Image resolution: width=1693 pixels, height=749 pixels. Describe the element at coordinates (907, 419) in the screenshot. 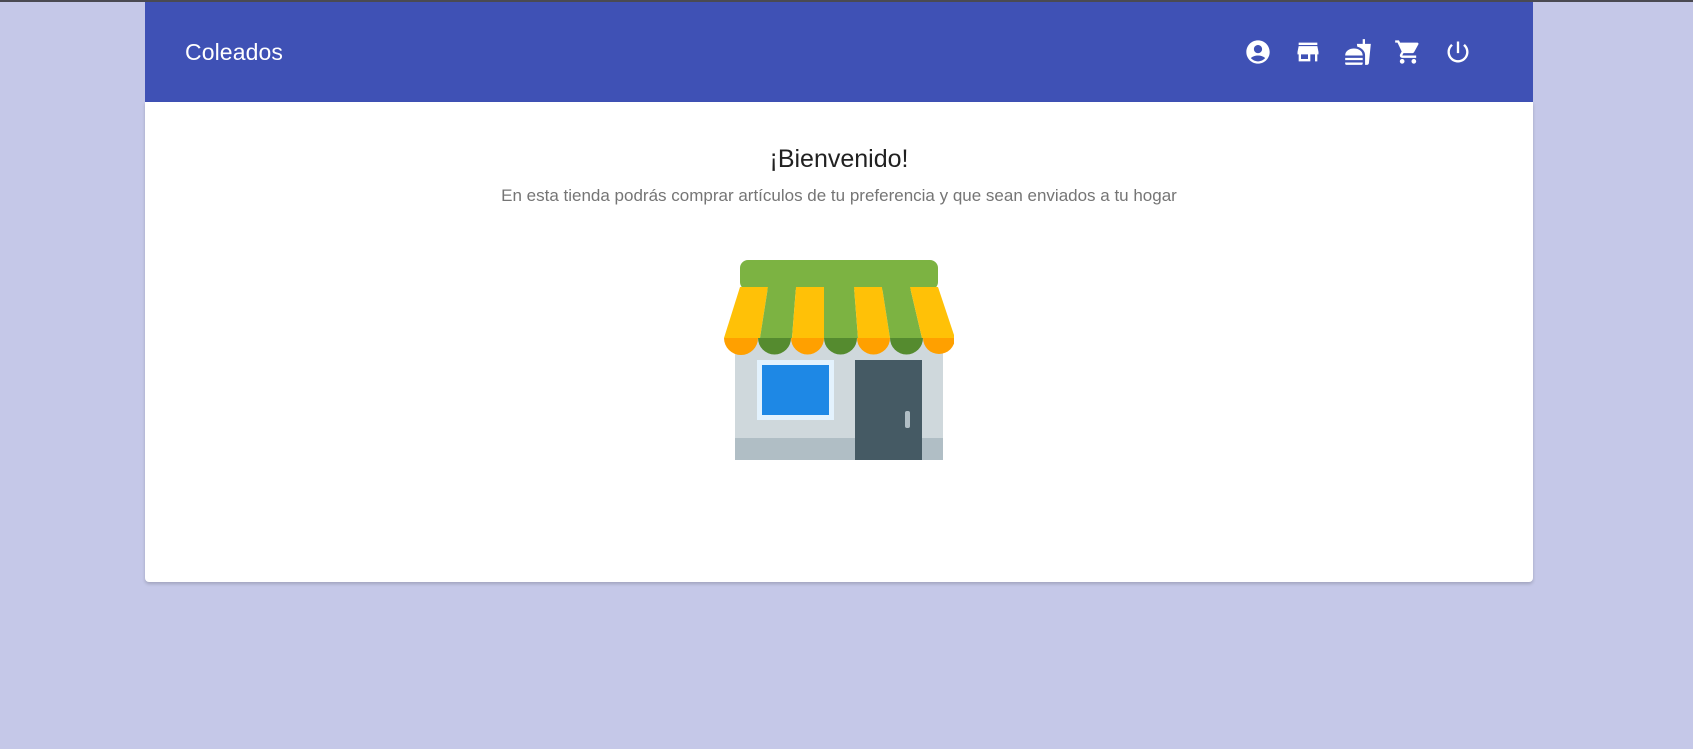

I see `door-handle` at that location.